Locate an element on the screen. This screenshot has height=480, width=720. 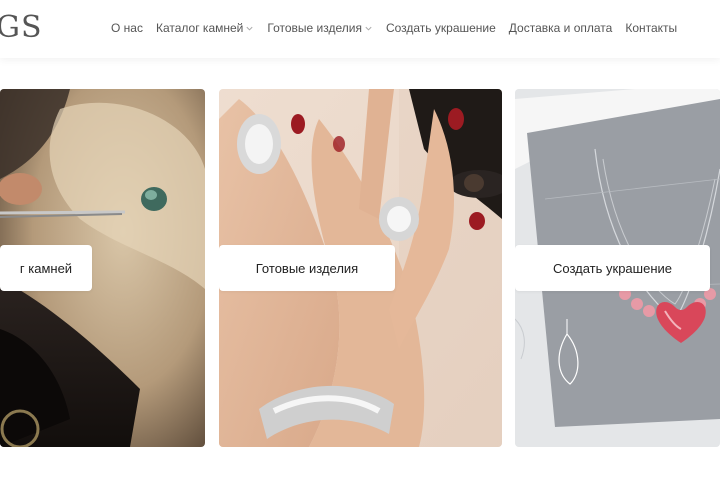
nav-item-create-jewelry: Создать украшение is located at coordinates (441, 28).